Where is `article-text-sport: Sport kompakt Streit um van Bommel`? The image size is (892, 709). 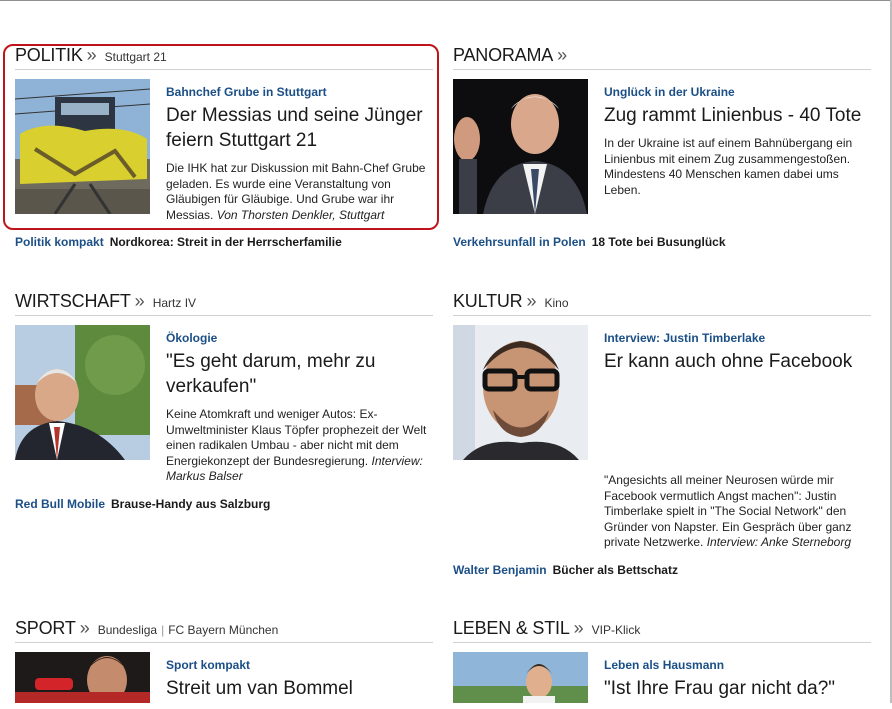 article-text-sport: Sport kompakt Streit um van Bommel is located at coordinates (301, 683).